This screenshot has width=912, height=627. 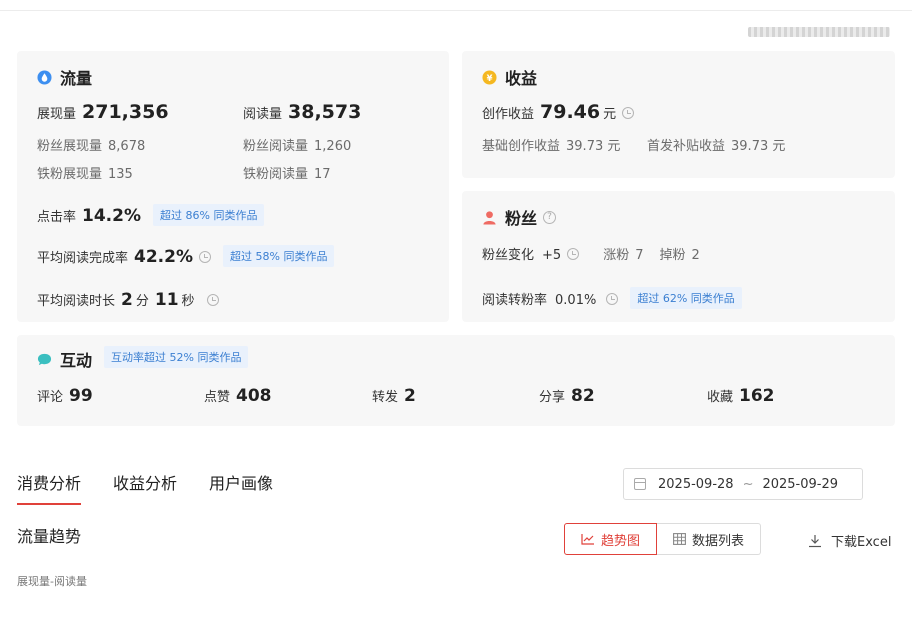 What do you see at coordinates (145, 487) in the screenshot?
I see `tab-earnings-analysis: 收益分析` at bounding box center [145, 487].